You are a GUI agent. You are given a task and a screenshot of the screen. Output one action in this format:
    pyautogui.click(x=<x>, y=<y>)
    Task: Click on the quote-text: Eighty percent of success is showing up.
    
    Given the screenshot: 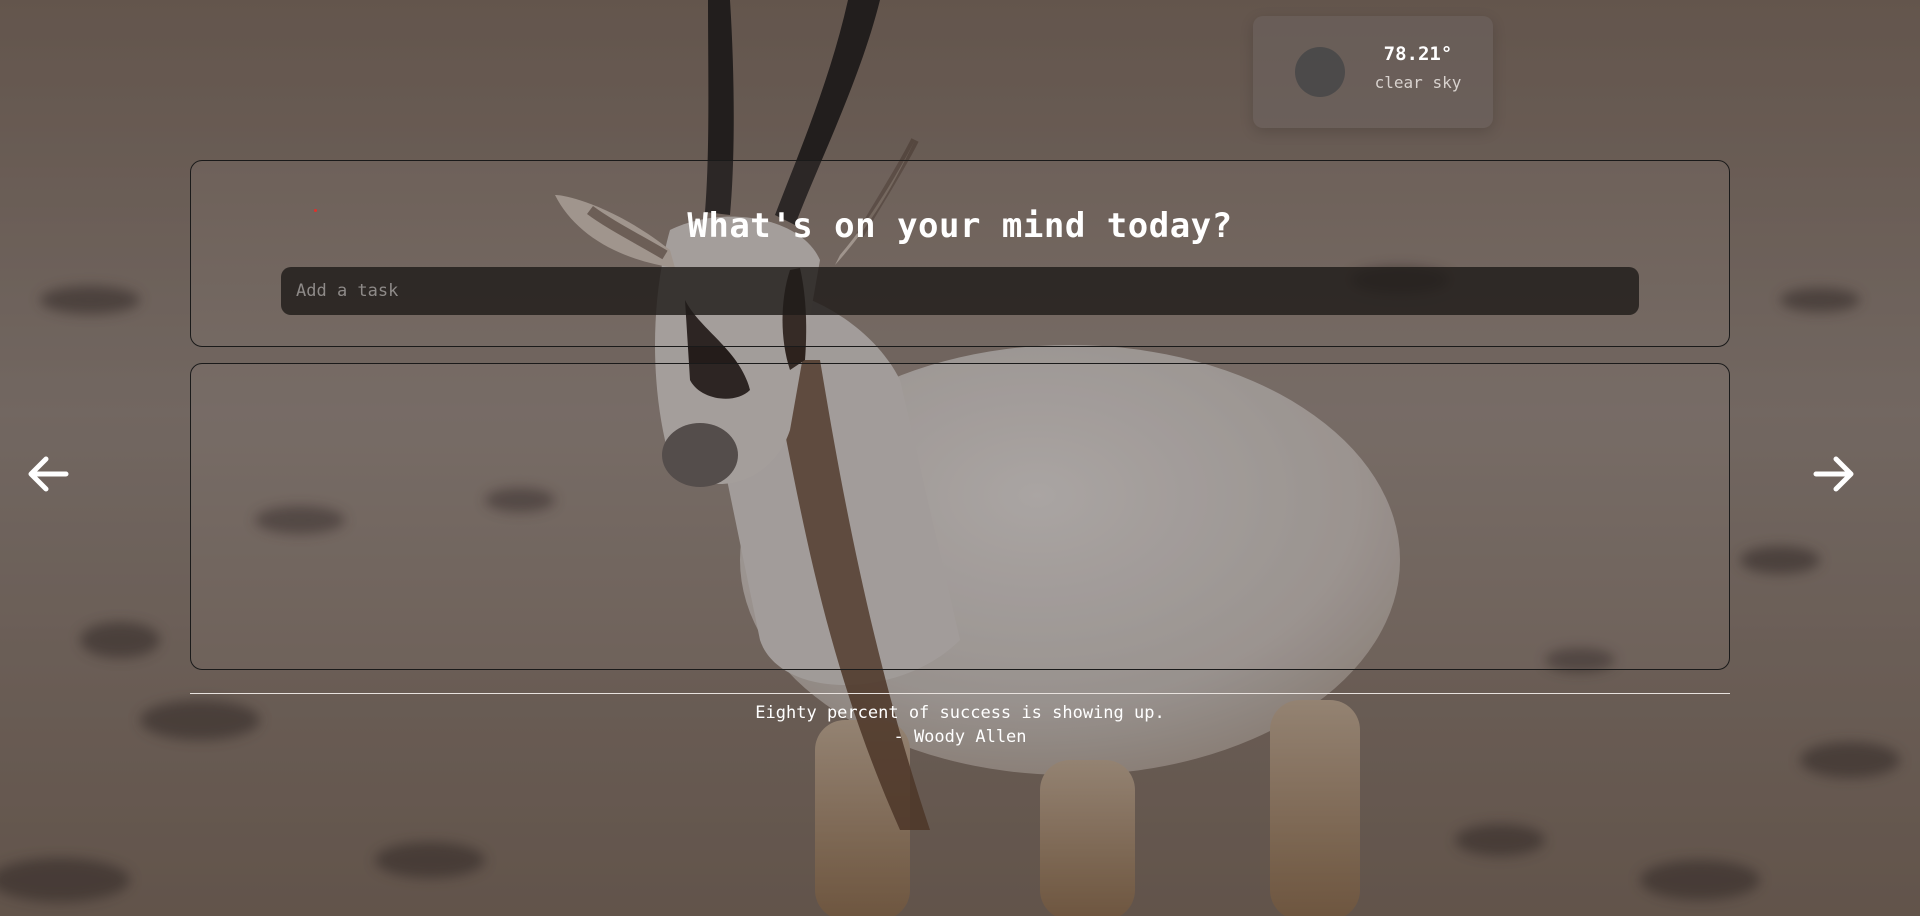 What is the action you would take?
    pyautogui.click(x=960, y=713)
    